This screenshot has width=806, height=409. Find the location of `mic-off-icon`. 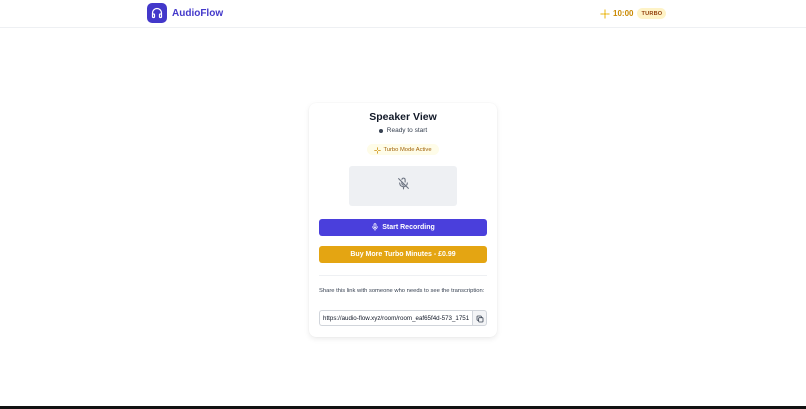

mic-off-icon is located at coordinates (403, 186).